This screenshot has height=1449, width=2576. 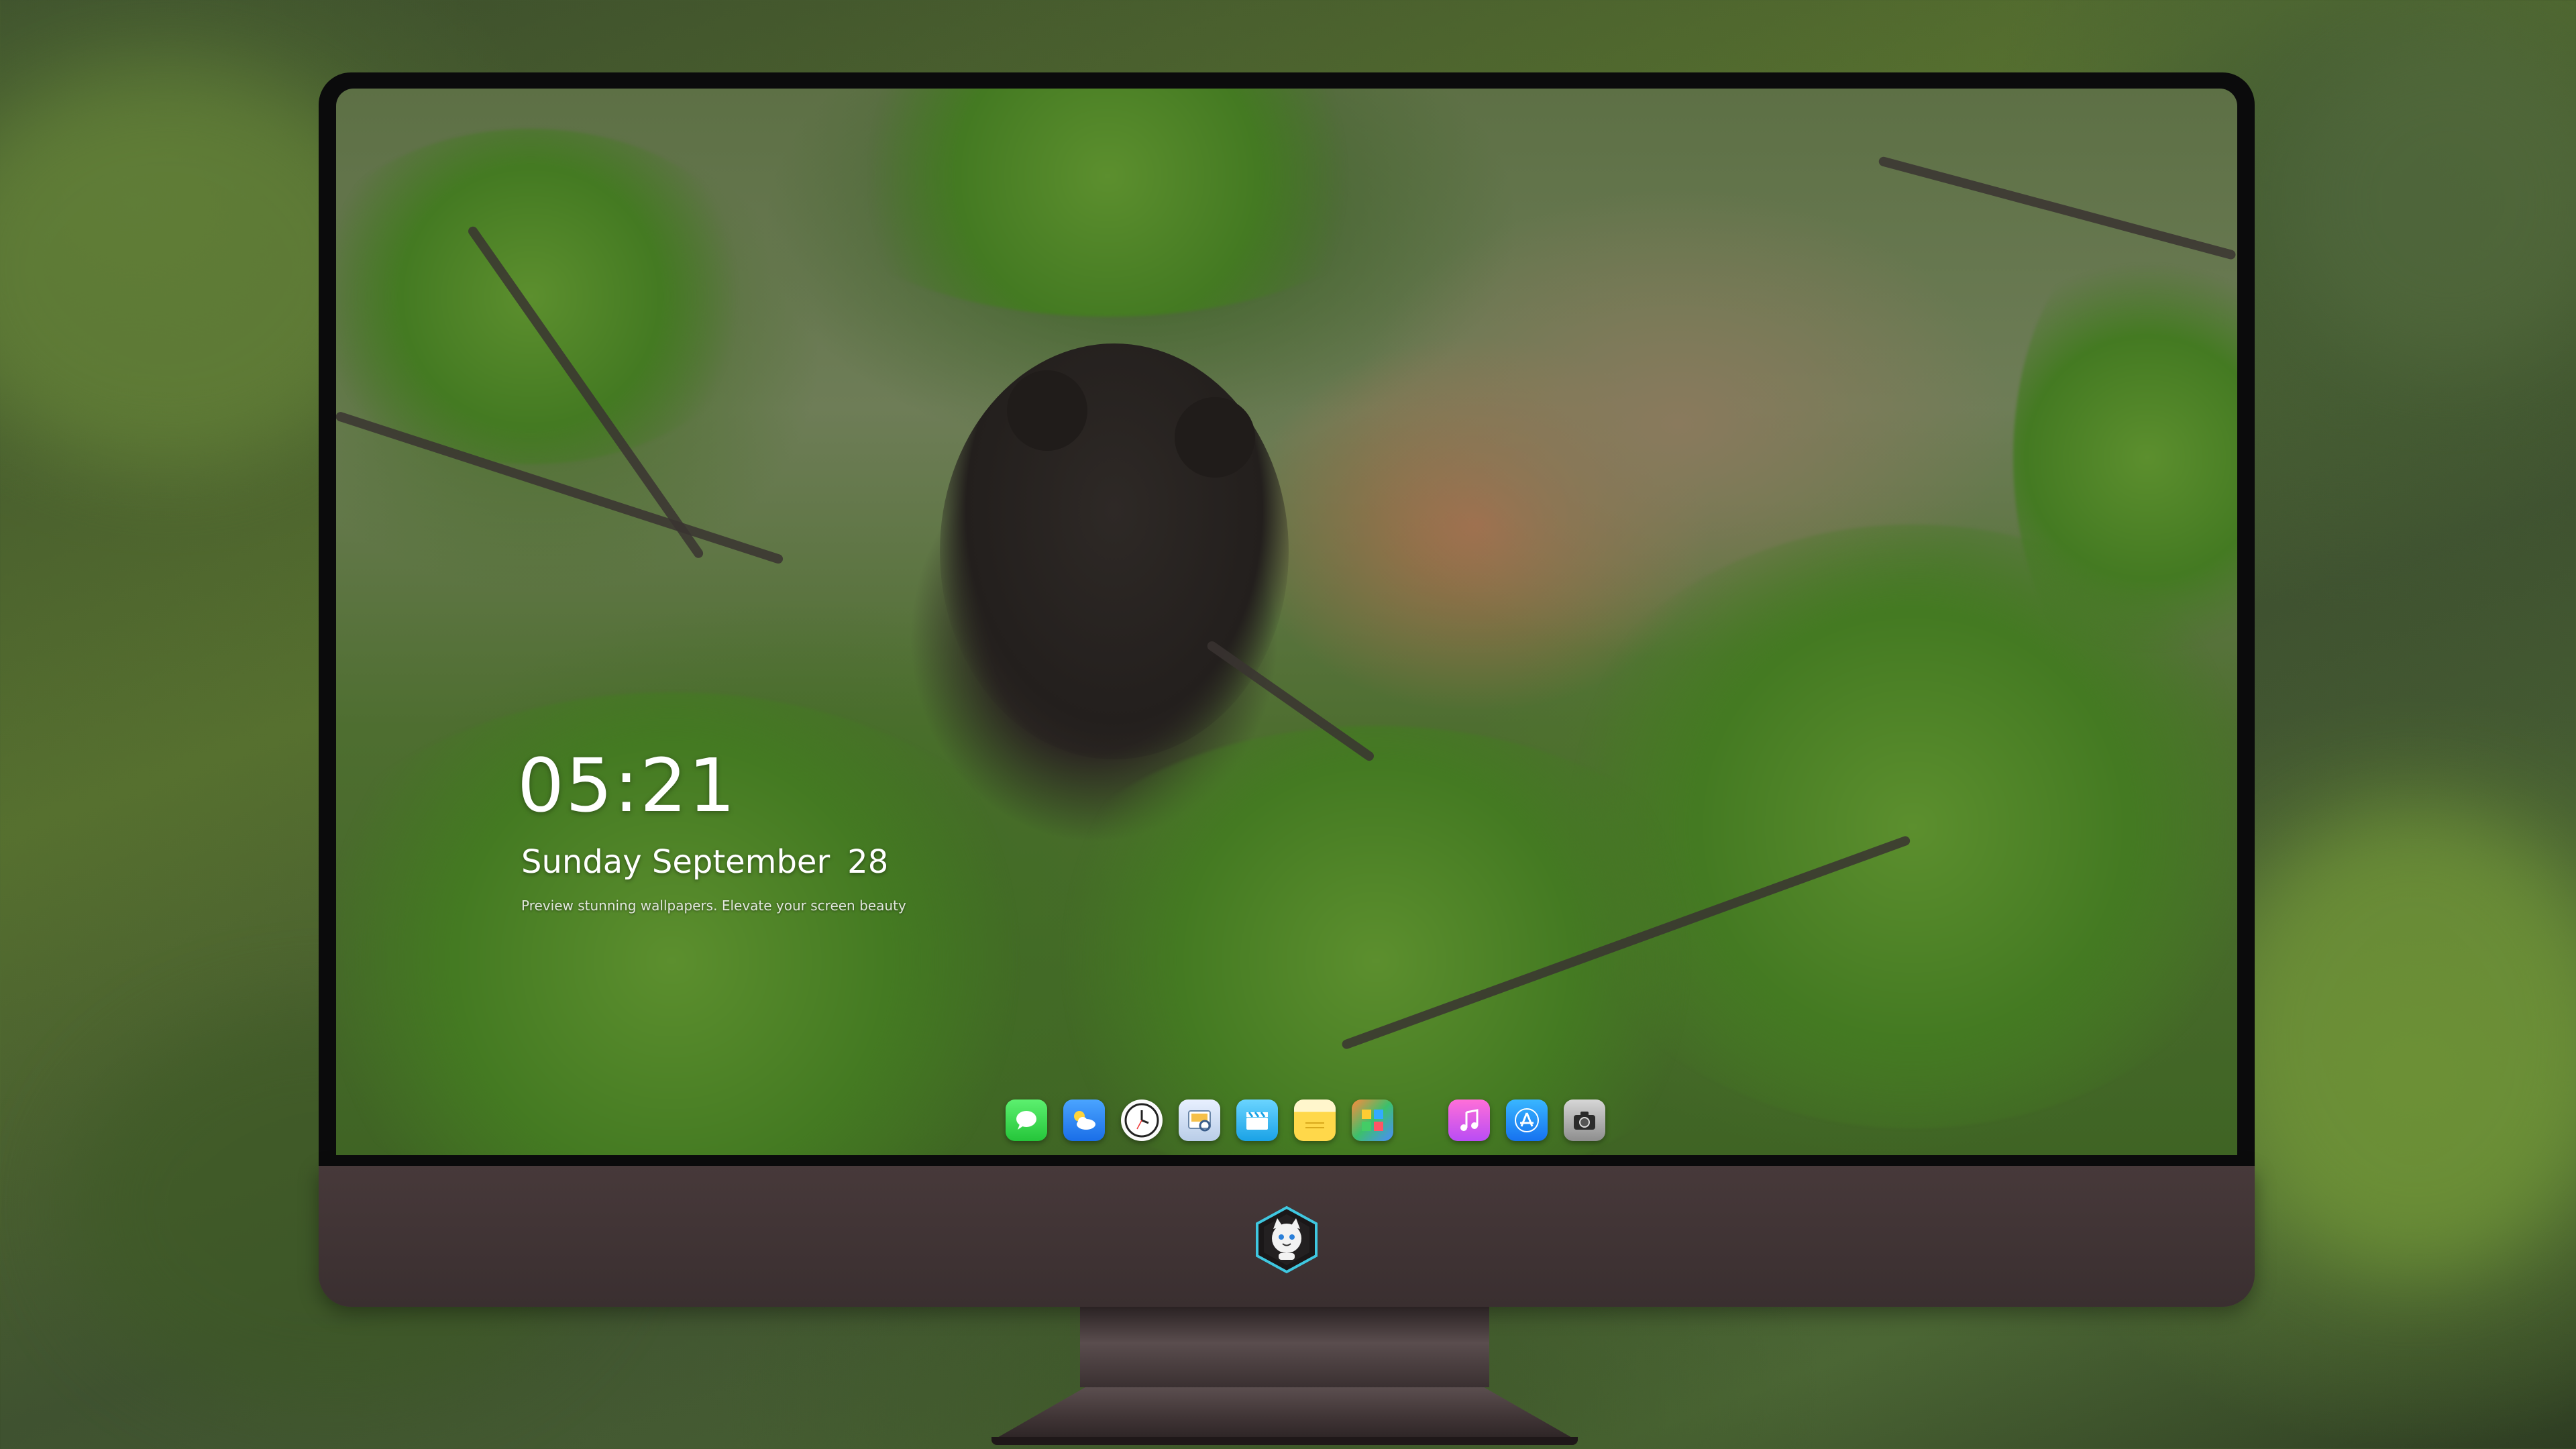 I want to click on dock-music-app, so click(x=1469, y=1120).